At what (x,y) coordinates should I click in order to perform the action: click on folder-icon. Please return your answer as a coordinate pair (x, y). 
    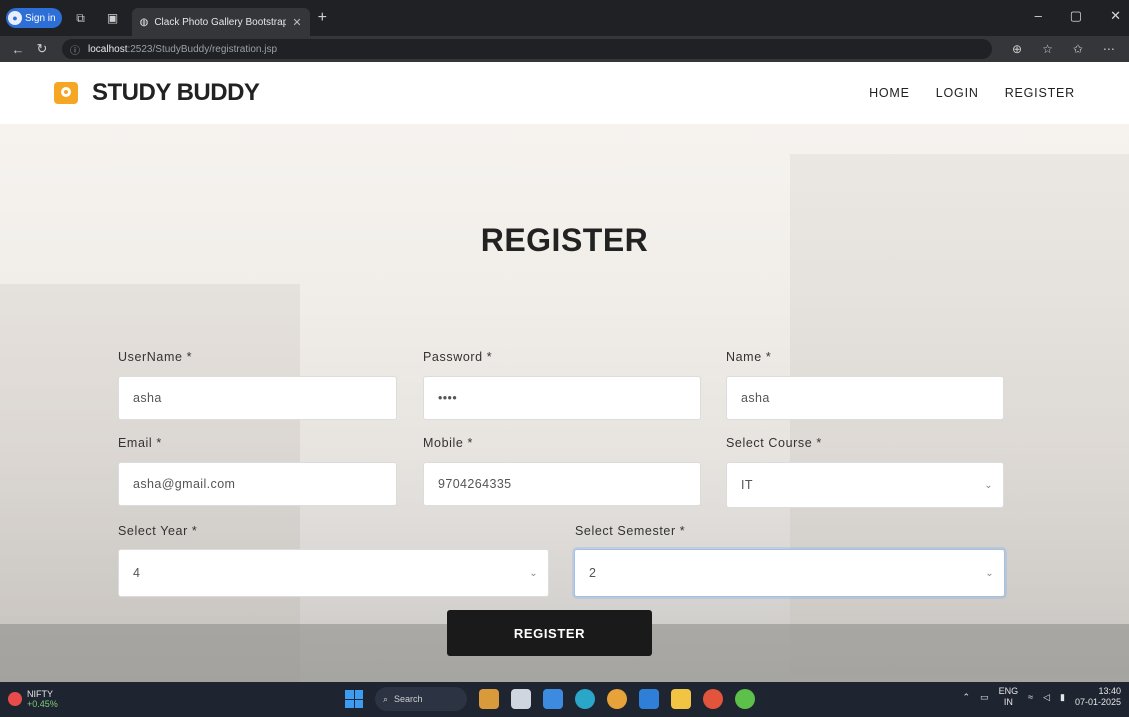
    Looking at the image, I should click on (681, 699).